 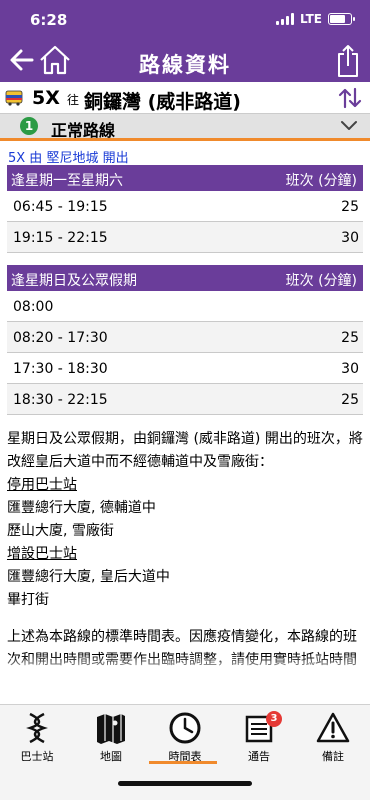 What do you see at coordinates (185, 20) in the screenshot?
I see `status-bar: 6:28 LTE` at bounding box center [185, 20].